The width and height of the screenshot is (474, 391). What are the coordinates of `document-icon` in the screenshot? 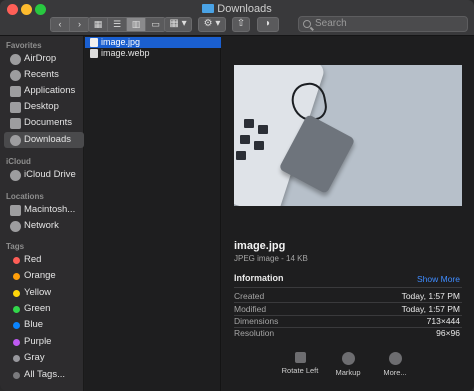 It's located at (15, 123).